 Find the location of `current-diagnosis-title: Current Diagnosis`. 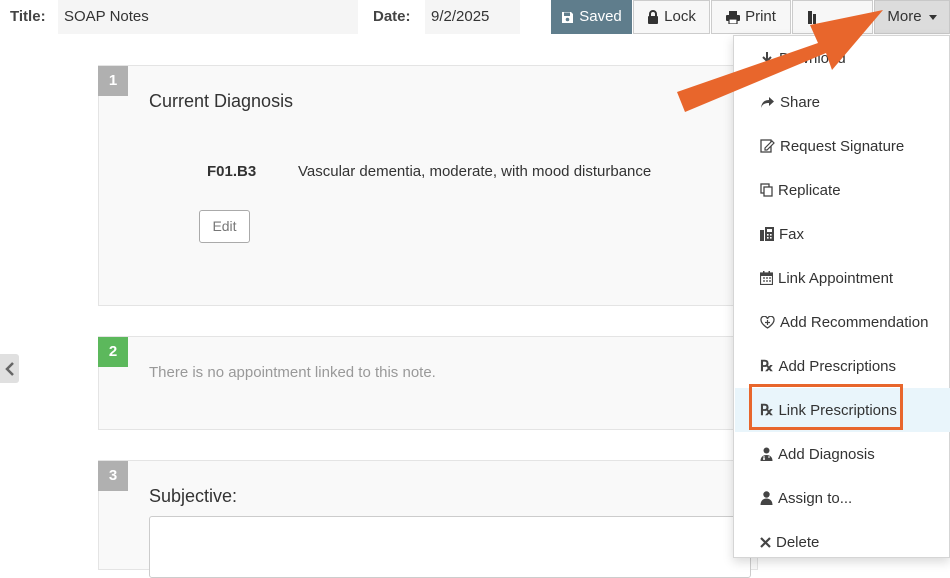

current-diagnosis-title: Current Diagnosis is located at coordinates (221, 101).